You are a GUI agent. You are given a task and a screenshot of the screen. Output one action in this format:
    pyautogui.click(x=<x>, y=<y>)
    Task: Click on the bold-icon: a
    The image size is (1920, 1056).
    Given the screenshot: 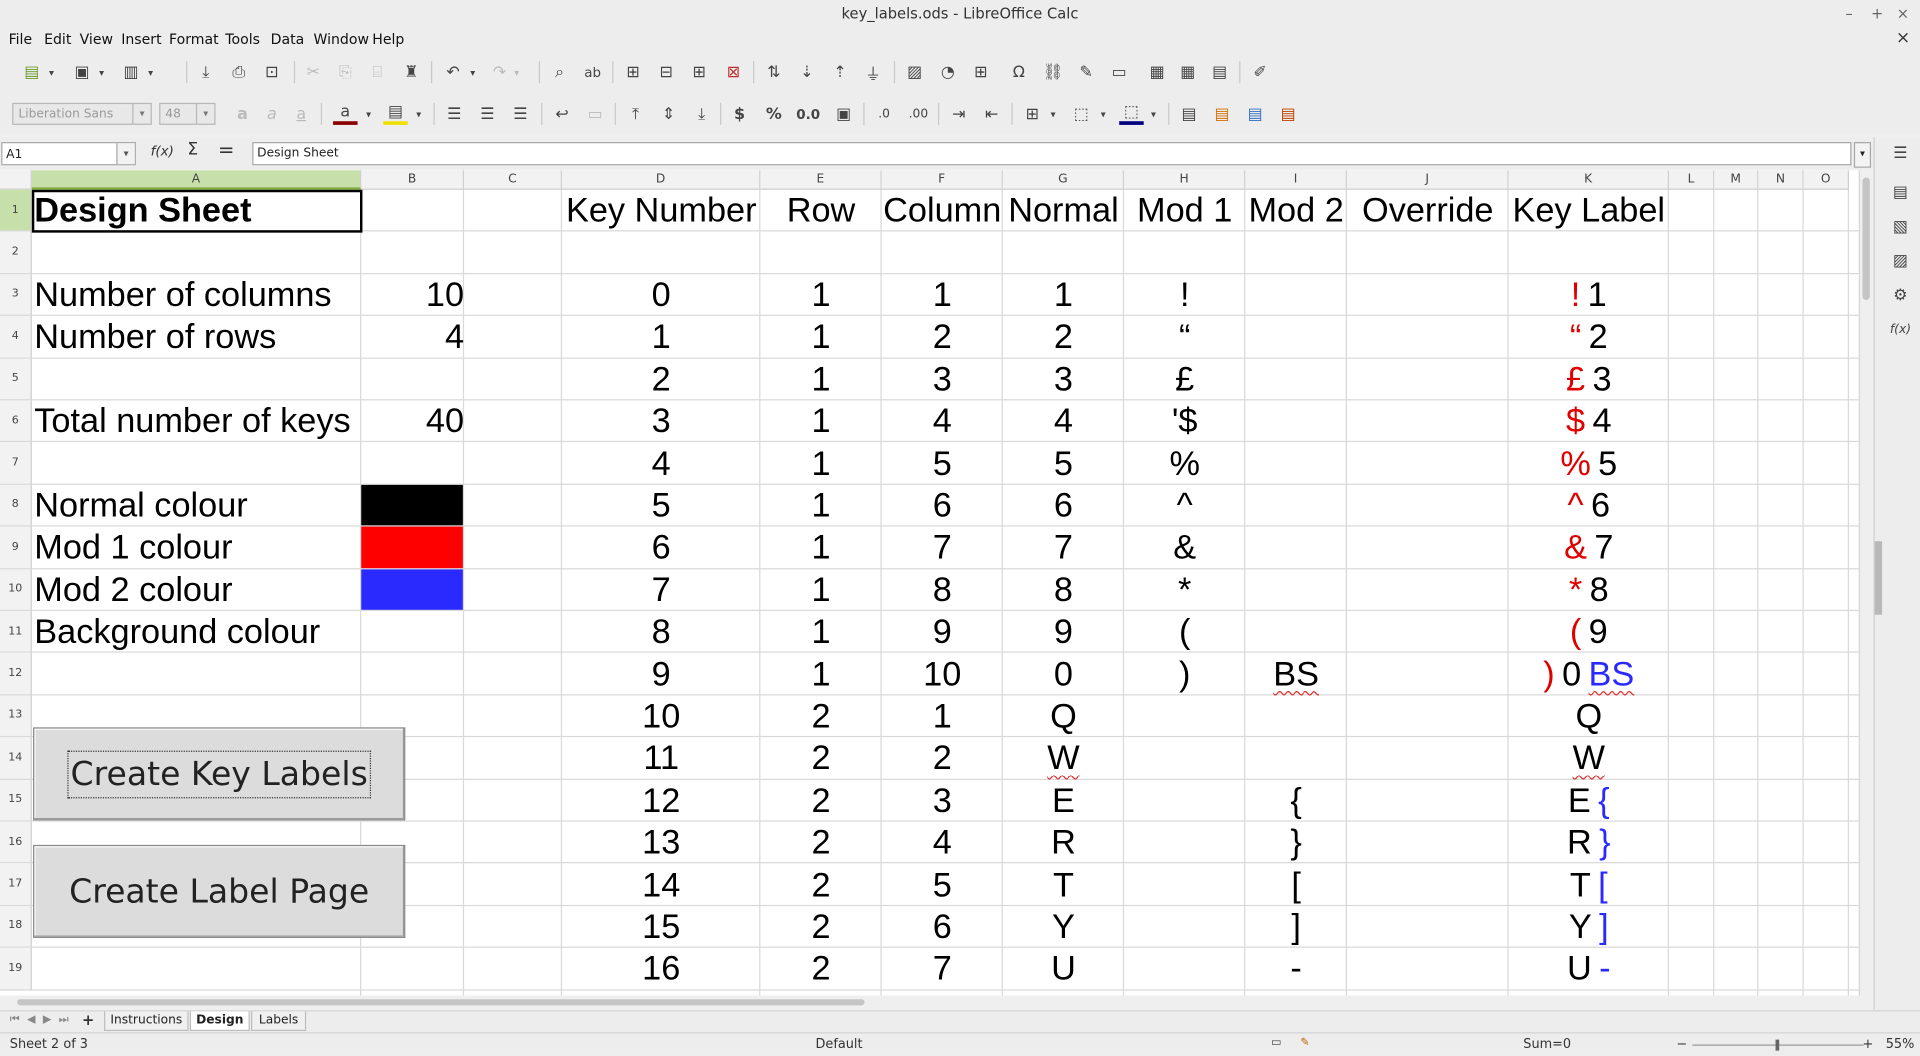 What is the action you would take?
    pyautogui.click(x=242, y=114)
    